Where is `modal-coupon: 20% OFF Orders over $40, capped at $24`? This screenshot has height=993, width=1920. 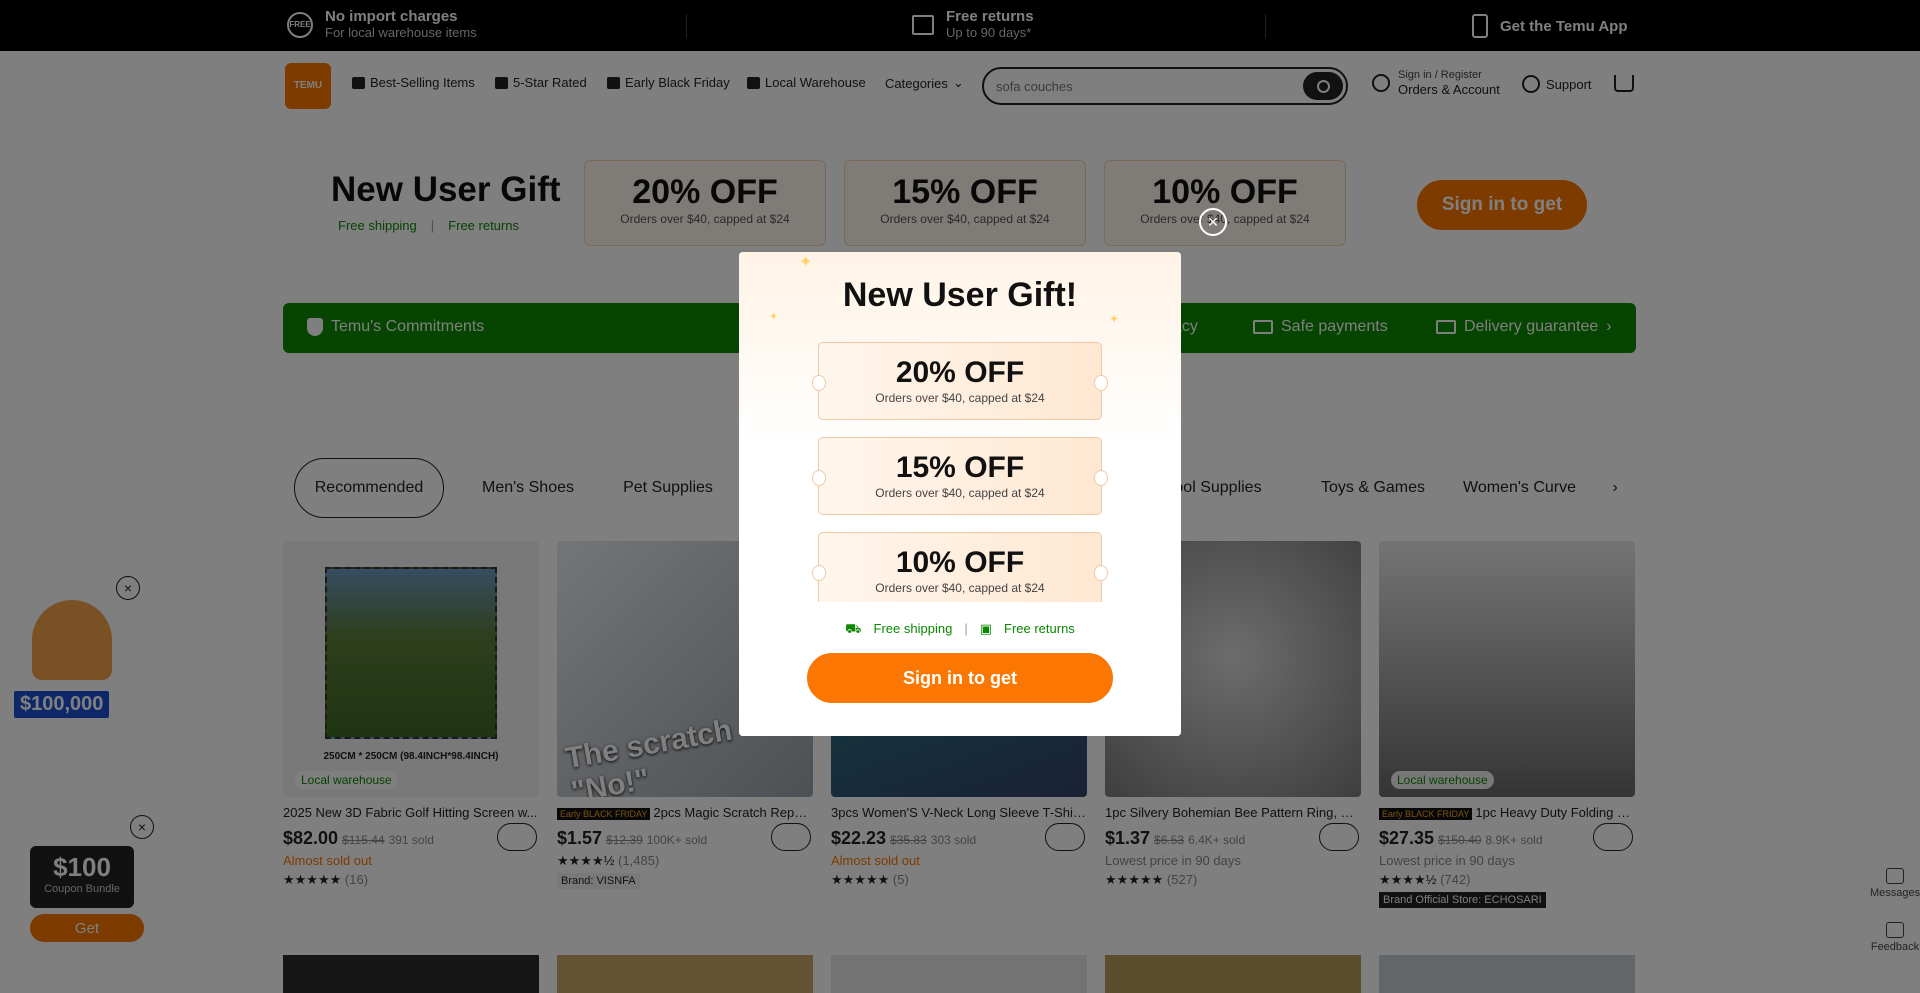
modal-coupon: 20% OFF Orders over $40, capped at $24 is located at coordinates (960, 381).